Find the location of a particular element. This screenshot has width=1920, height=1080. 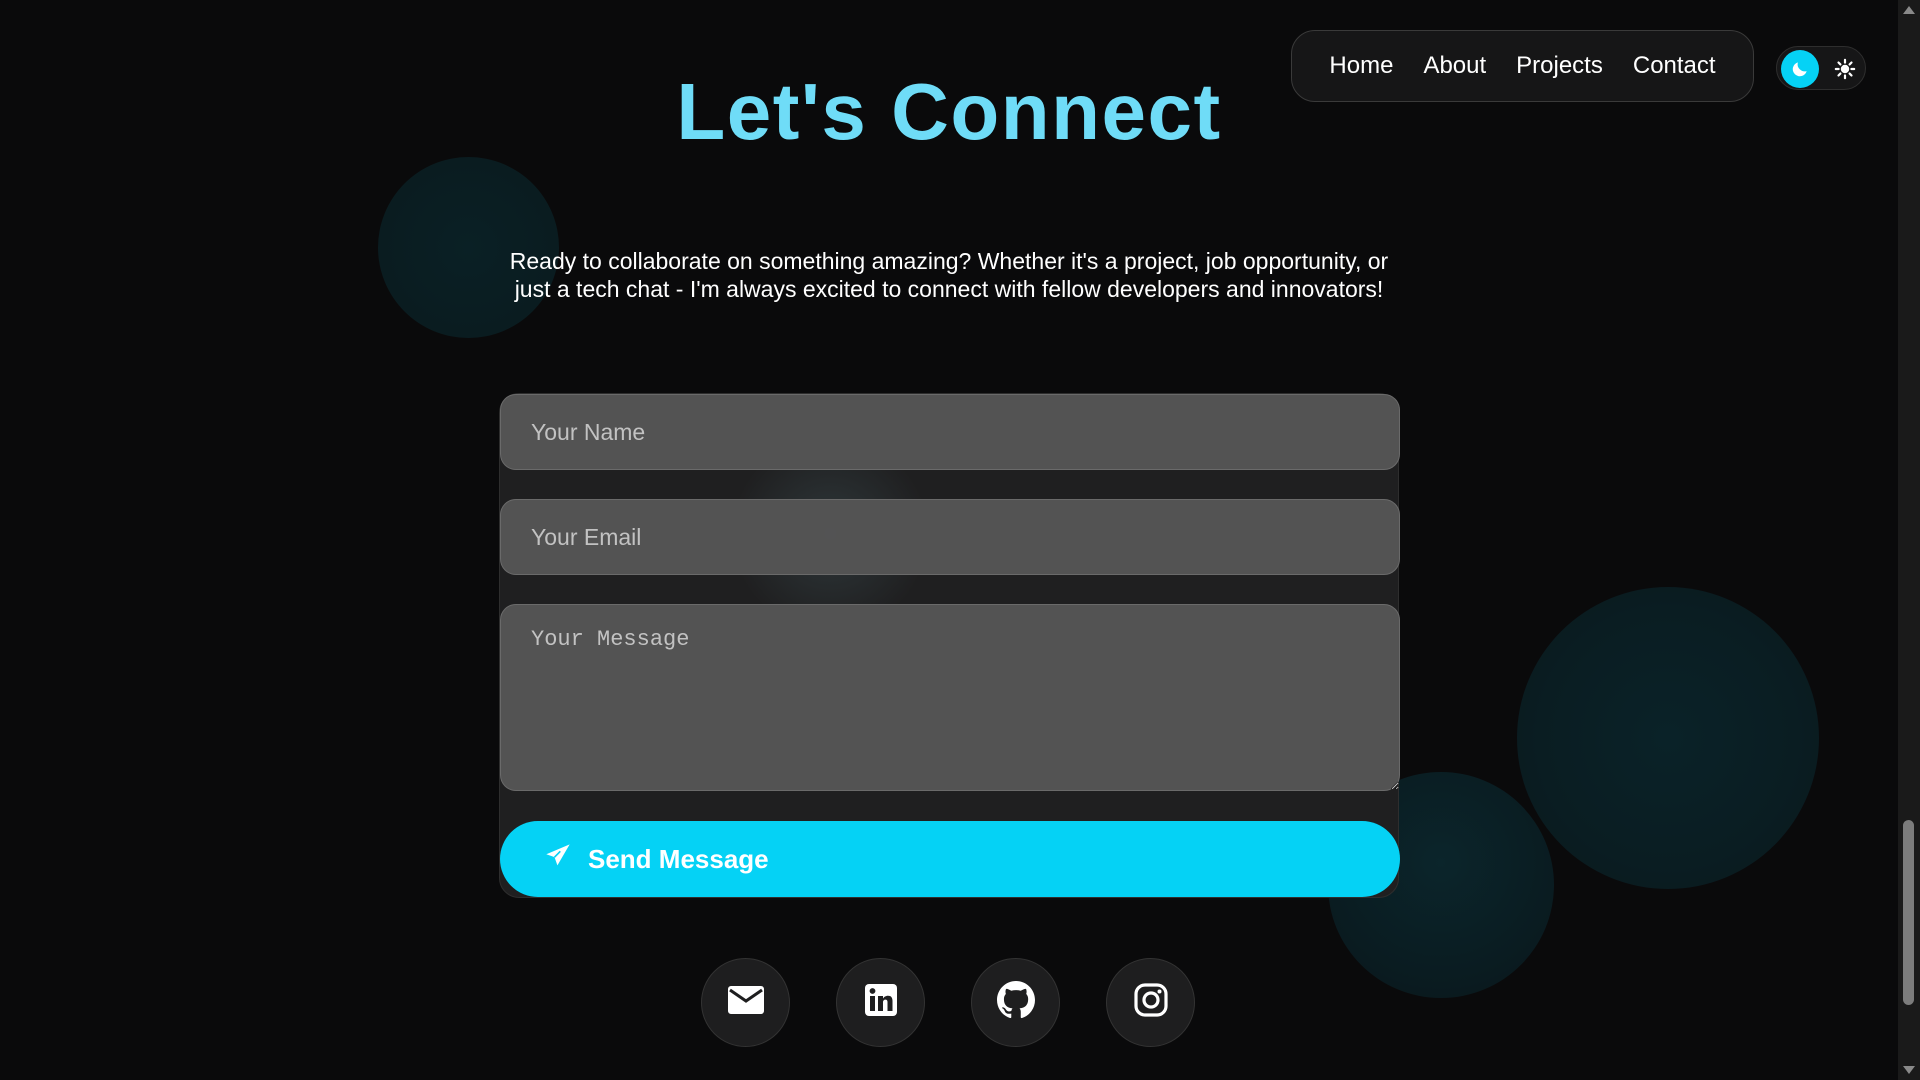

name-field is located at coordinates (950, 432).